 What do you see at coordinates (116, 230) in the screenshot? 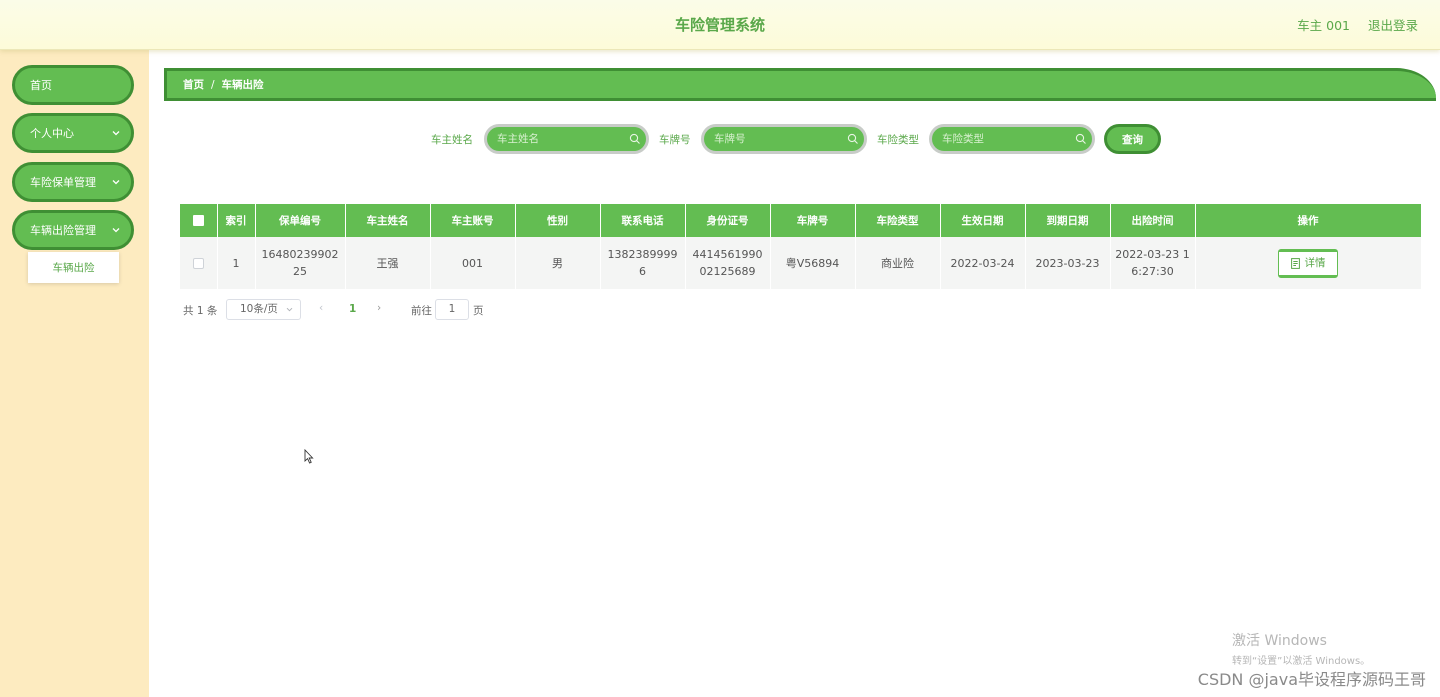
I see `chevron-up-icon` at bounding box center [116, 230].